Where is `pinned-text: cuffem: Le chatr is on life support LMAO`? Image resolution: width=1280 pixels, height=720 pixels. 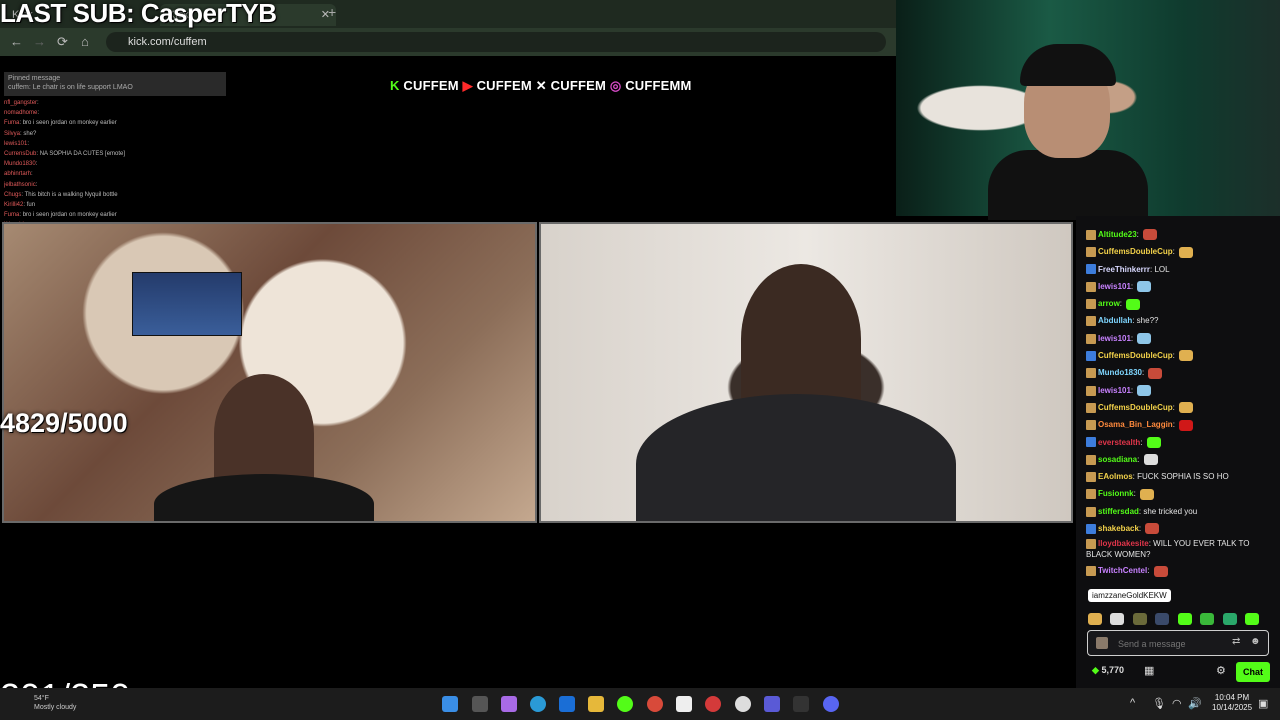
pinned-text: cuffem: Le chatr is on life support LMAO is located at coordinates (70, 87).